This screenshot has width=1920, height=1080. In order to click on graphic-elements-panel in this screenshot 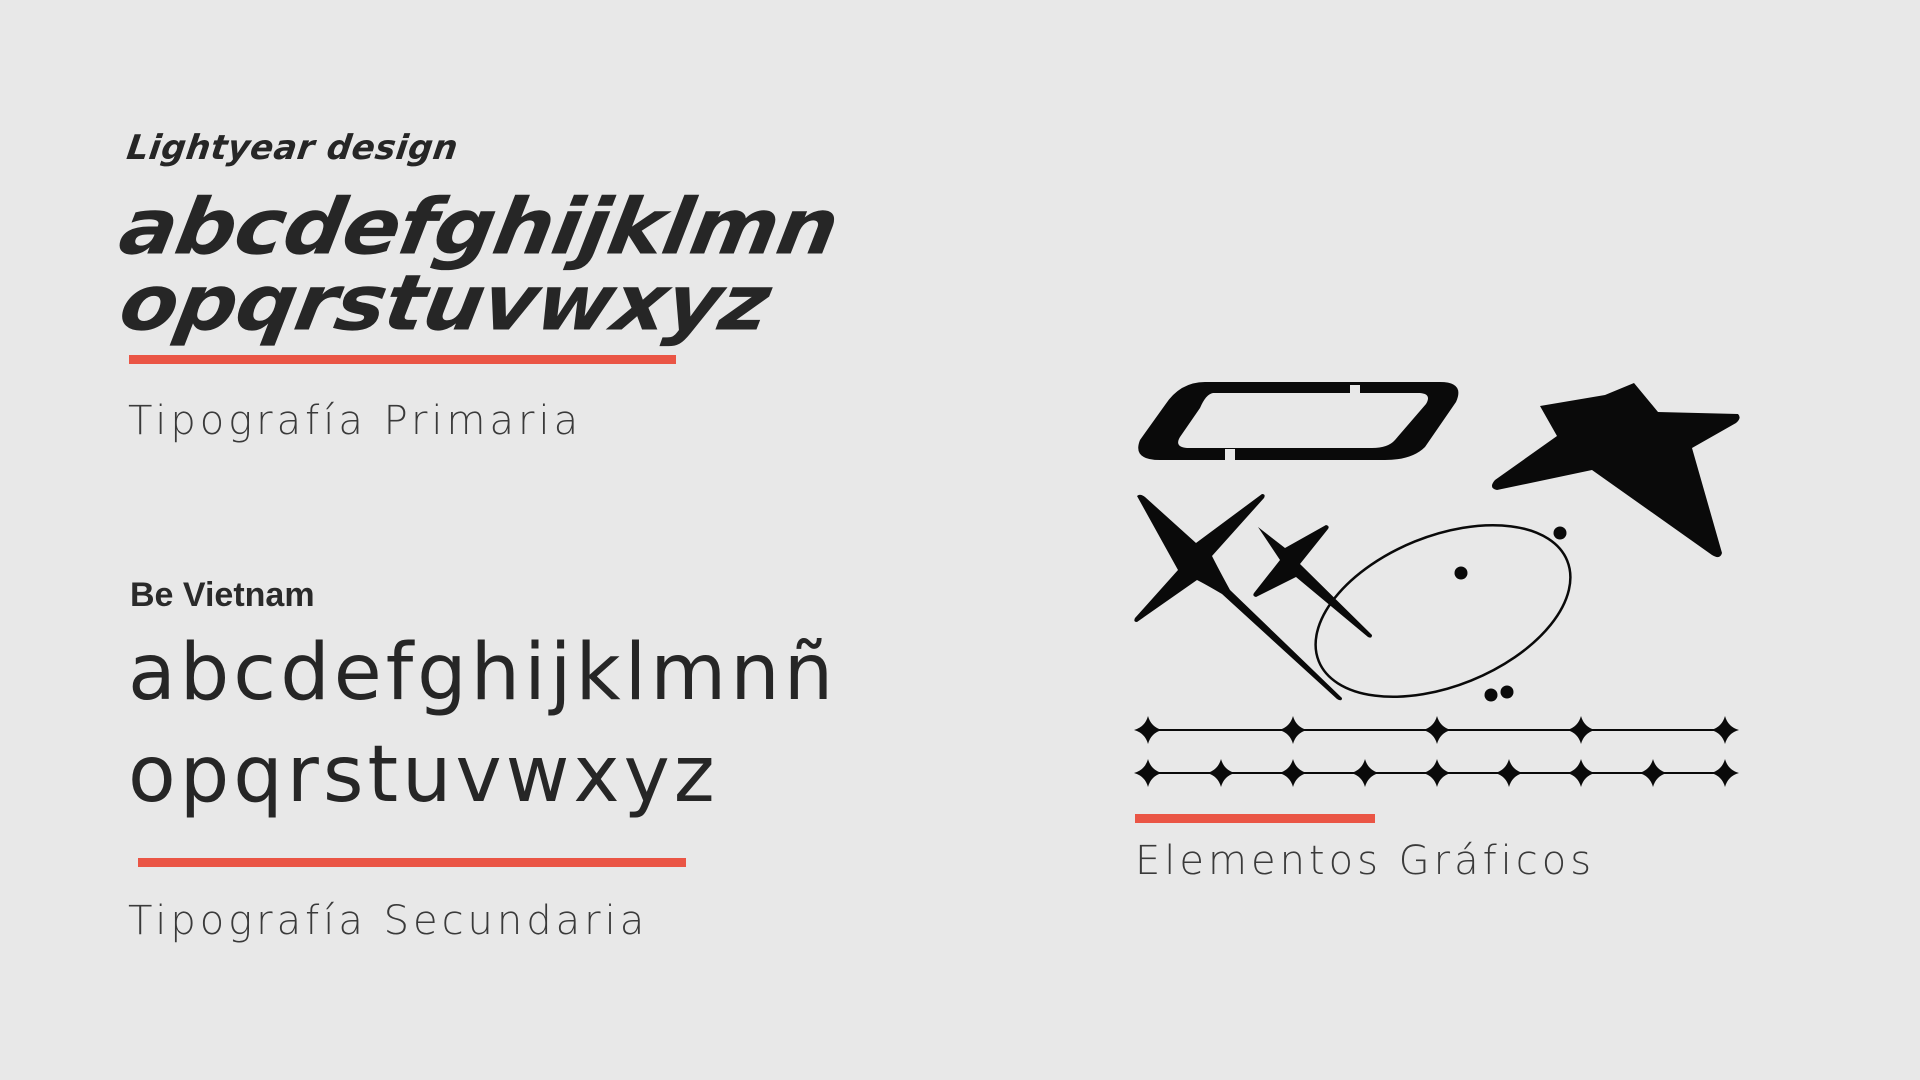, I will do `click(1437, 584)`.